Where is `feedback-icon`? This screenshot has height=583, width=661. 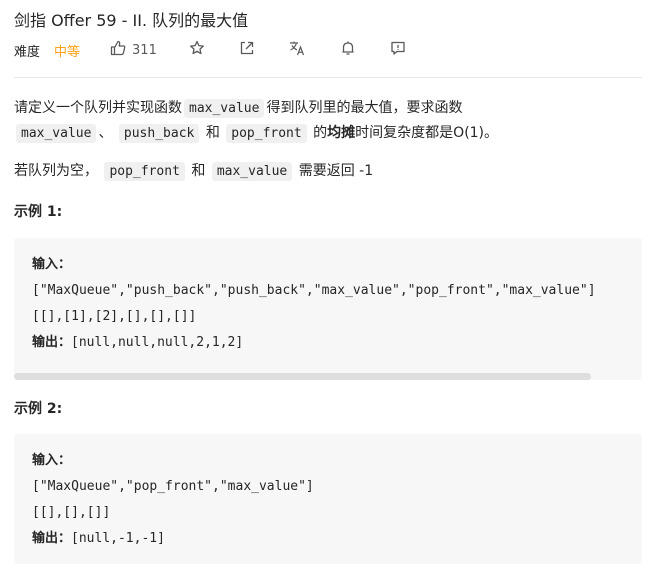
feedback-icon is located at coordinates (398, 50).